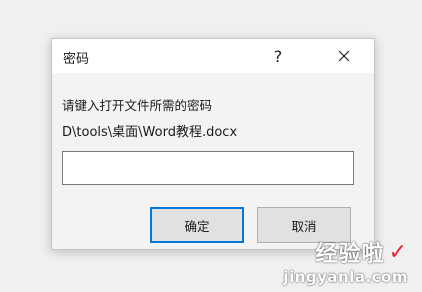 This screenshot has height=292, width=422. Describe the element at coordinates (350, 254) in the screenshot. I see `watermark-text: 经验啦` at that location.